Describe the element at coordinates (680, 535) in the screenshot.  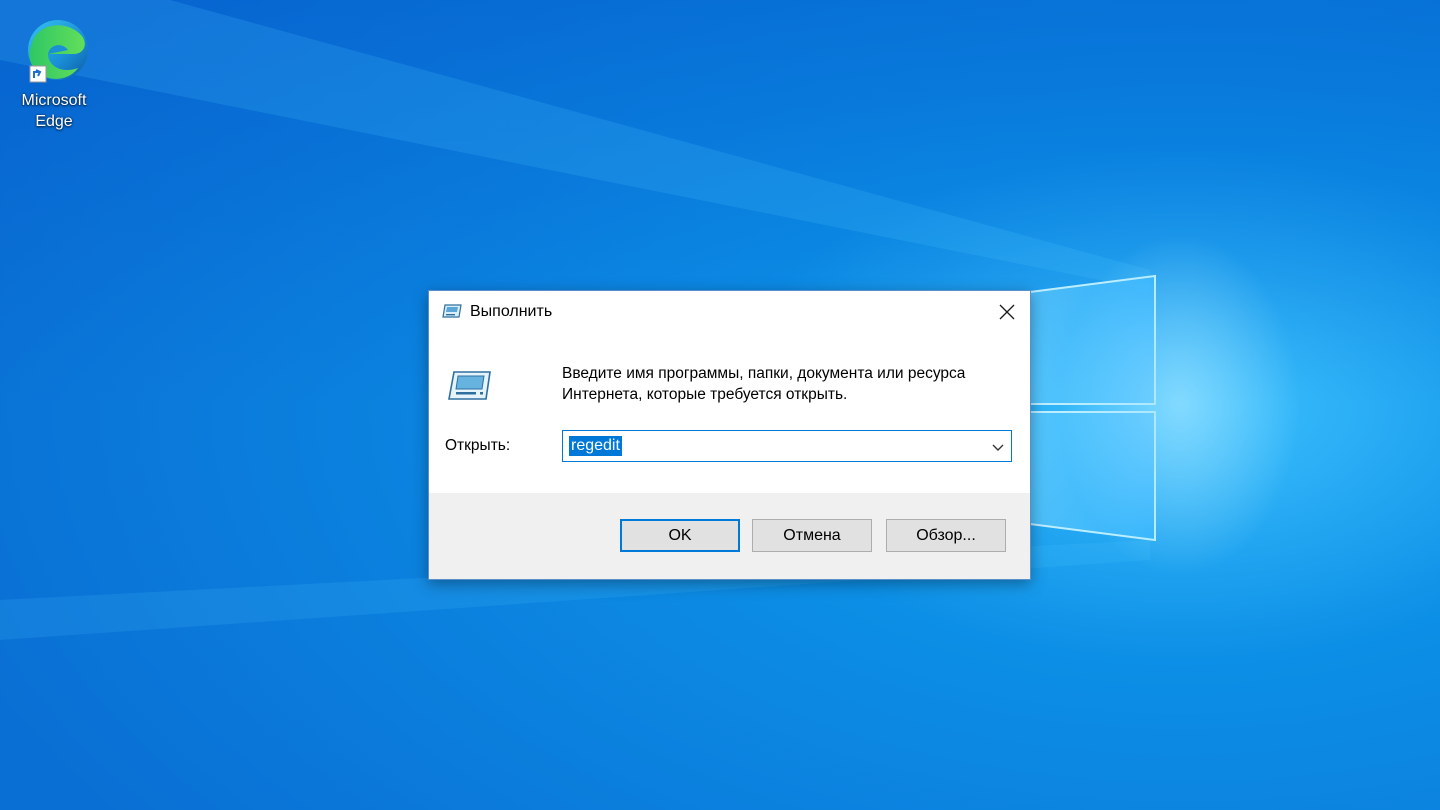
I see `ok-button: OK` at that location.